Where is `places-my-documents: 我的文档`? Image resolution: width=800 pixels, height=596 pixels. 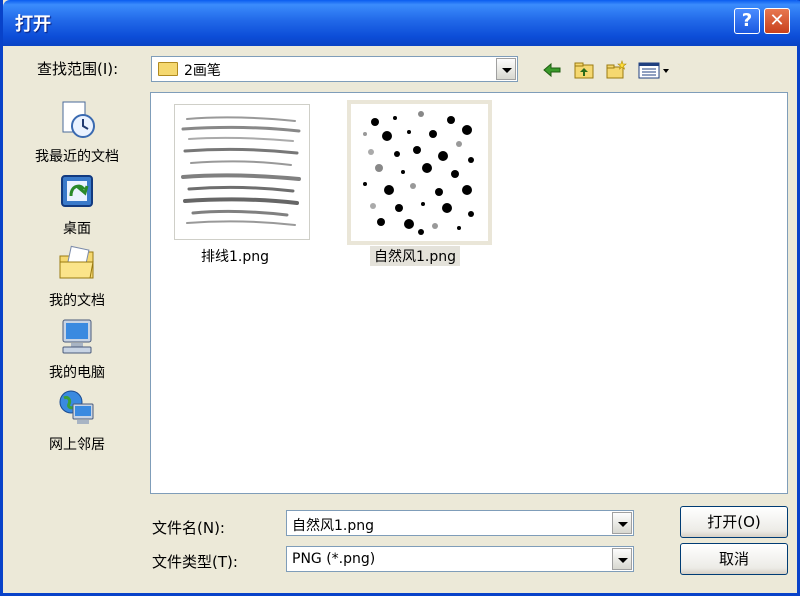
places-my-documents: 我的文档 is located at coordinates (77, 277).